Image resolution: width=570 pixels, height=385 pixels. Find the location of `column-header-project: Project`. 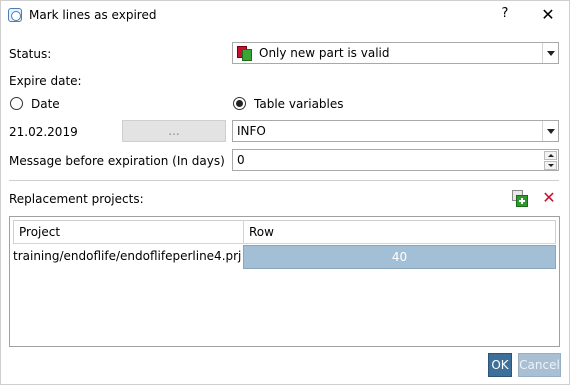

column-header-project: Project is located at coordinates (129, 232).